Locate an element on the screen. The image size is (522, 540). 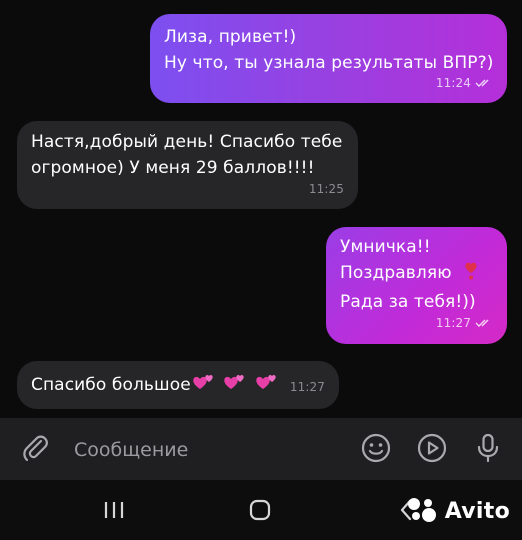
message-meta: 11:25 is located at coordinates (326, 189).